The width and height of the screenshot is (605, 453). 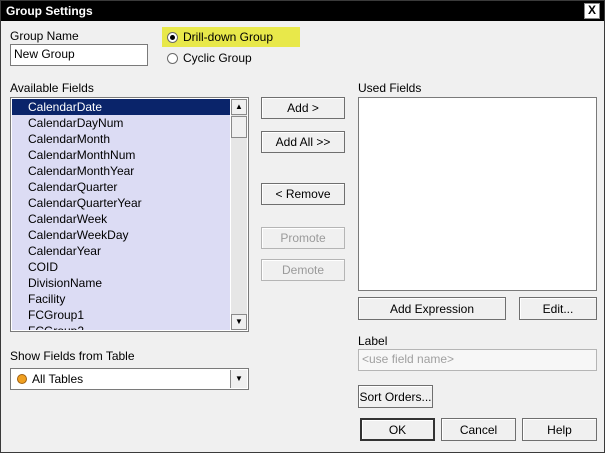 What do you see at coordinates (49, 11) in the screenshot?
I see `window-title: Group Settings` at bounding box center [49, 11].